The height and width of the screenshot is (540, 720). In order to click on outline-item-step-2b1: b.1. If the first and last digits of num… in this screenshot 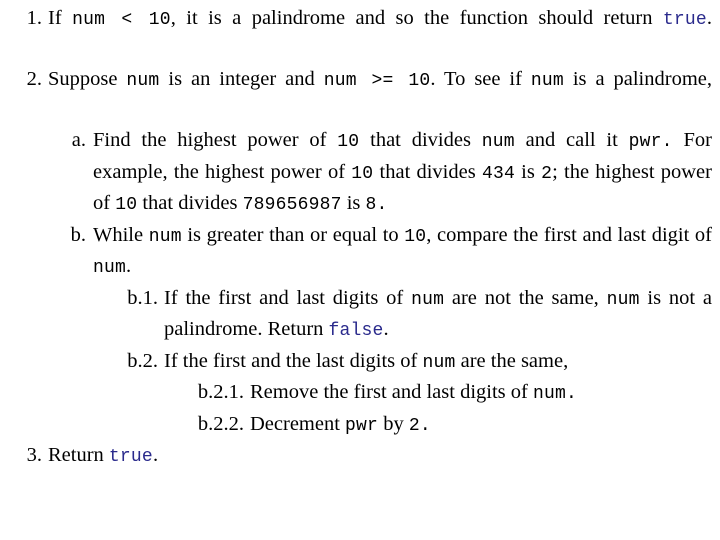, I will do `click(360, 315)`.